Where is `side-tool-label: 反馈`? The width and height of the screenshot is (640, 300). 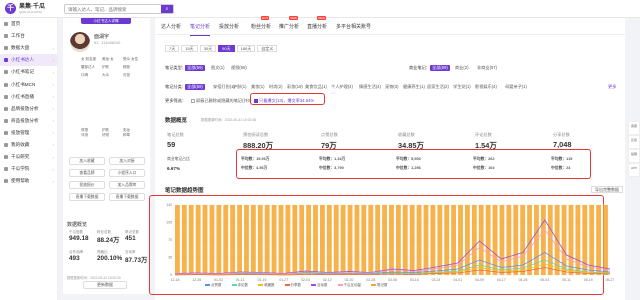 side-tool-label: 反馈 is located at coordinates (633, 140).